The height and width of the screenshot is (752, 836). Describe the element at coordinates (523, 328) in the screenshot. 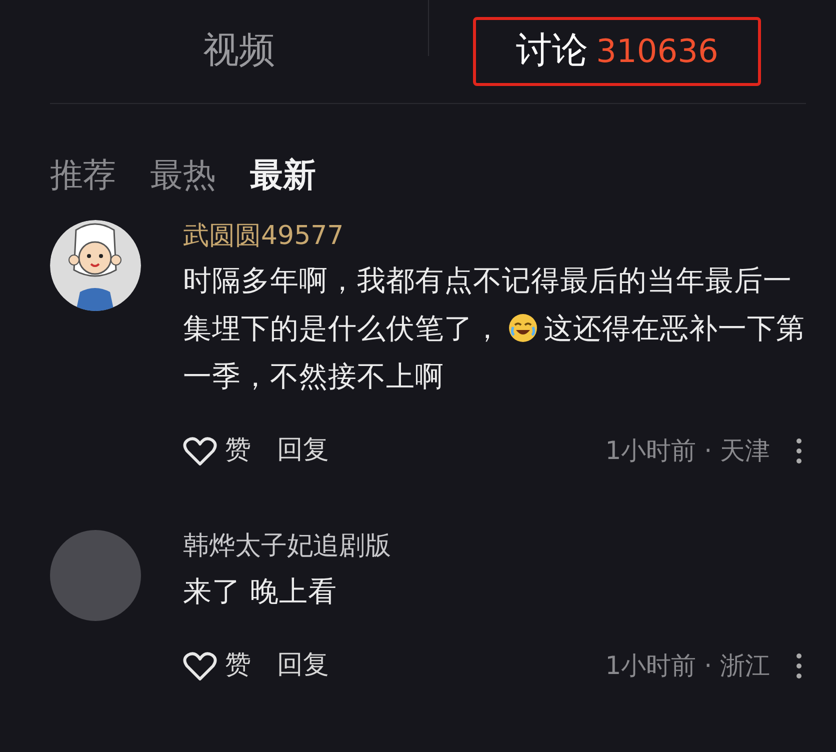

I see `laughing-emoji-icon` at that location.